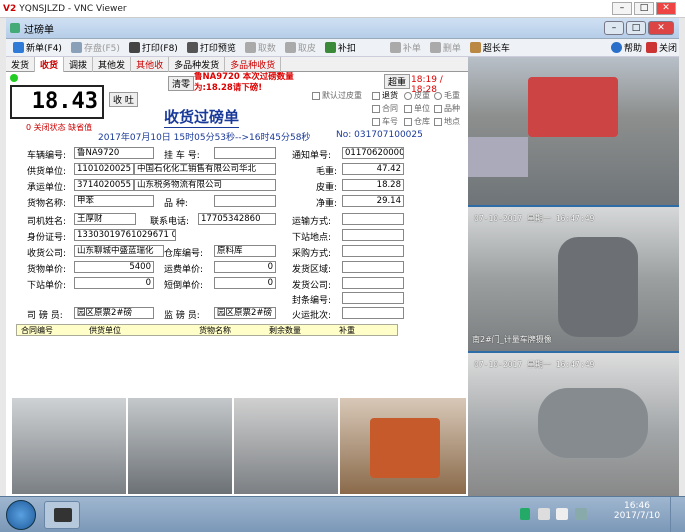 The image size is (685, 532). What do you see at coordinates (104, 169) in the screenshot?
I see `supplier-code-field: 1101020025` at bounding box center [104, 169].